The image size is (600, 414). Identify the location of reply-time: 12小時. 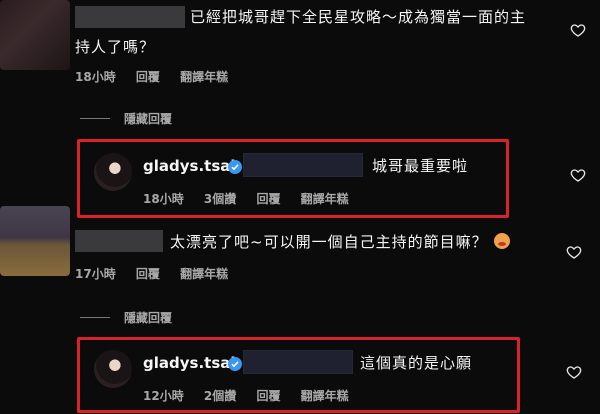
(163, 396).